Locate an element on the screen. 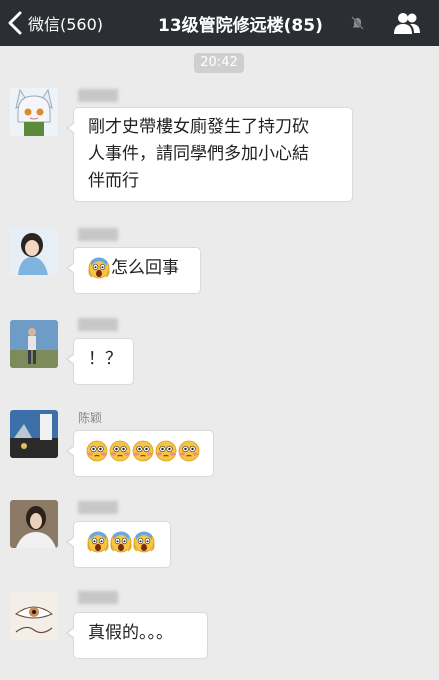 This screenshot has width=439, height=680. mute-bell-icon is located at coordinates (357, 23).